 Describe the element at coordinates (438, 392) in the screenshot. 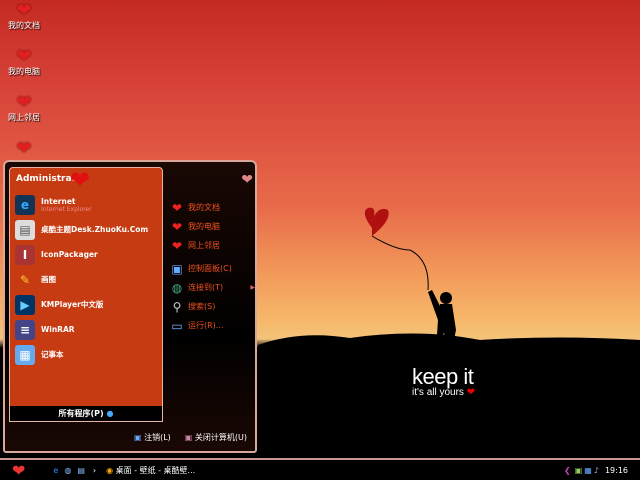

I see `subtitle-text: it's all yours` at that location.